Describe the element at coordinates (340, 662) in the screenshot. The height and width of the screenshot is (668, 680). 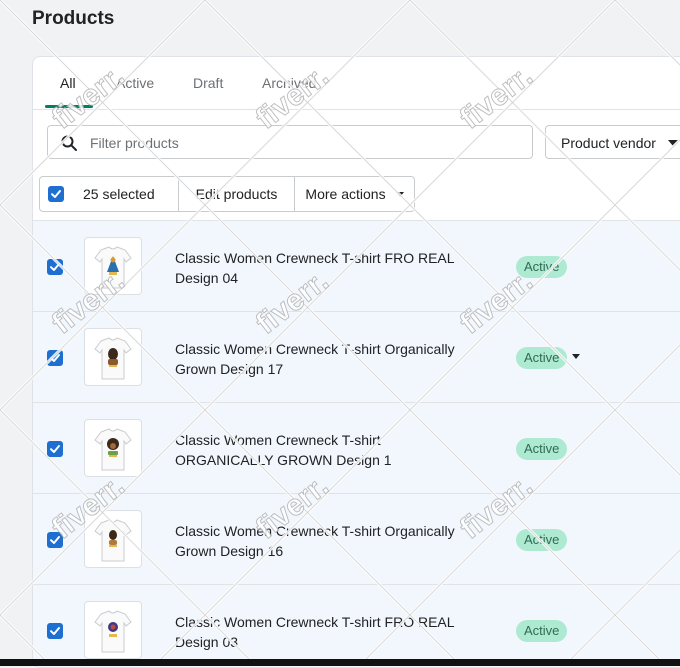
I see `bottom-bar` at that location.